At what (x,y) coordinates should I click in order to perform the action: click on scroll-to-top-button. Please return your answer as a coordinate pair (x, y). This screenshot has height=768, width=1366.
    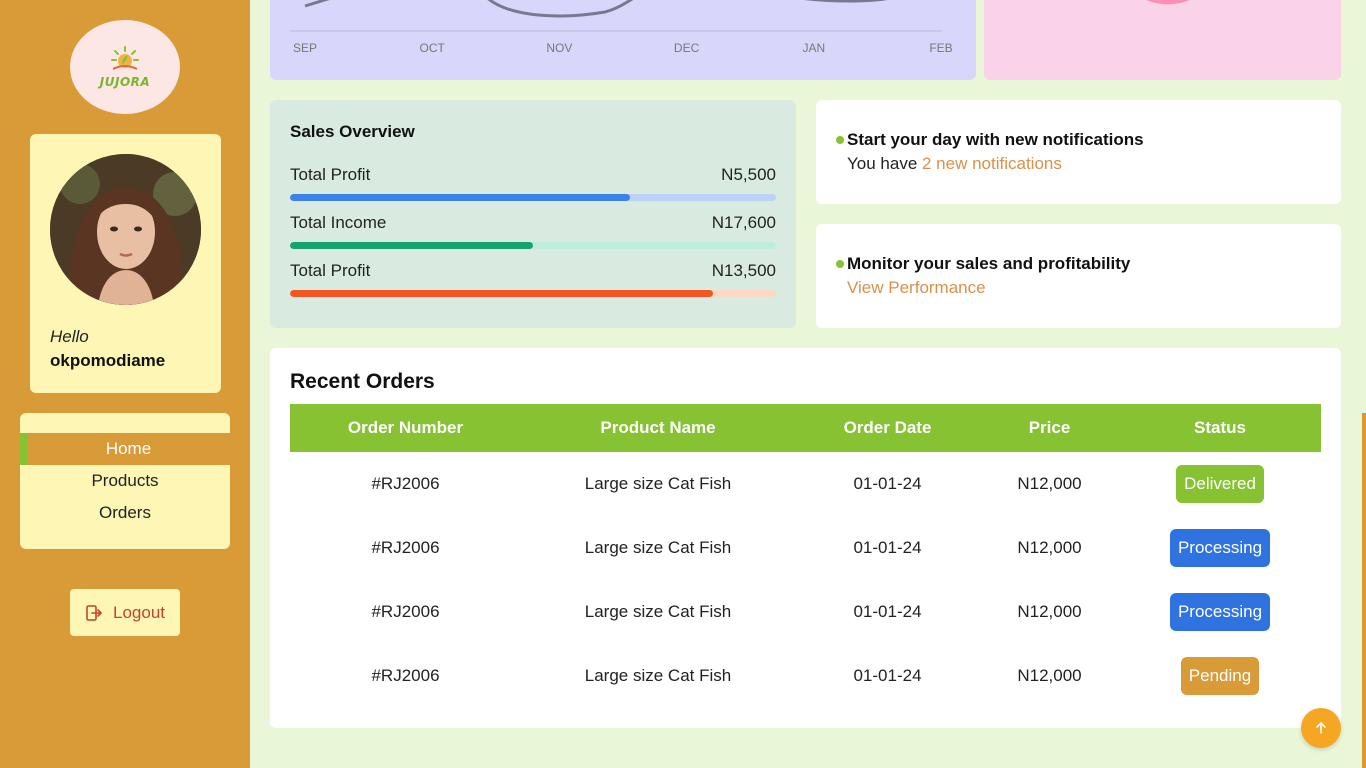
    Looking at the image, I should click on (1321, 728).